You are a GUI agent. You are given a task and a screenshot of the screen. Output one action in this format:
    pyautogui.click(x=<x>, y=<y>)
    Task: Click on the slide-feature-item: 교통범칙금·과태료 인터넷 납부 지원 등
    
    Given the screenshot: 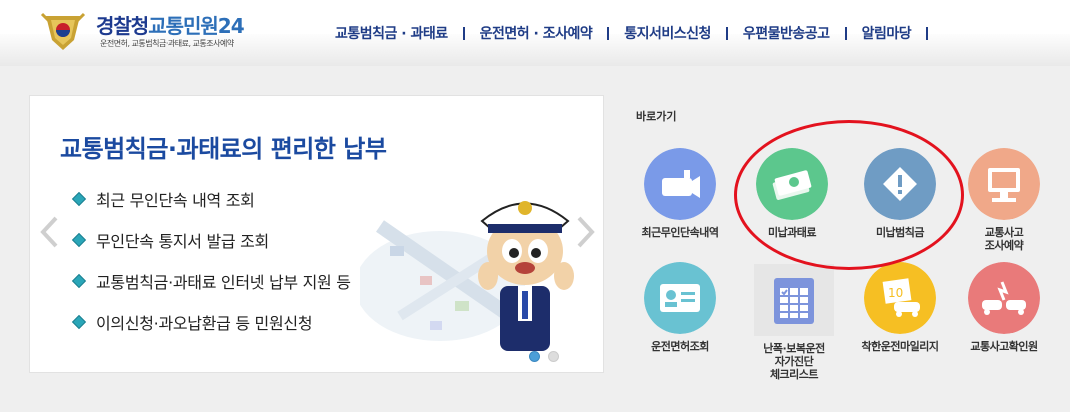 What is the action you would take?
    pyautogui.click(x=211, y=280)
    